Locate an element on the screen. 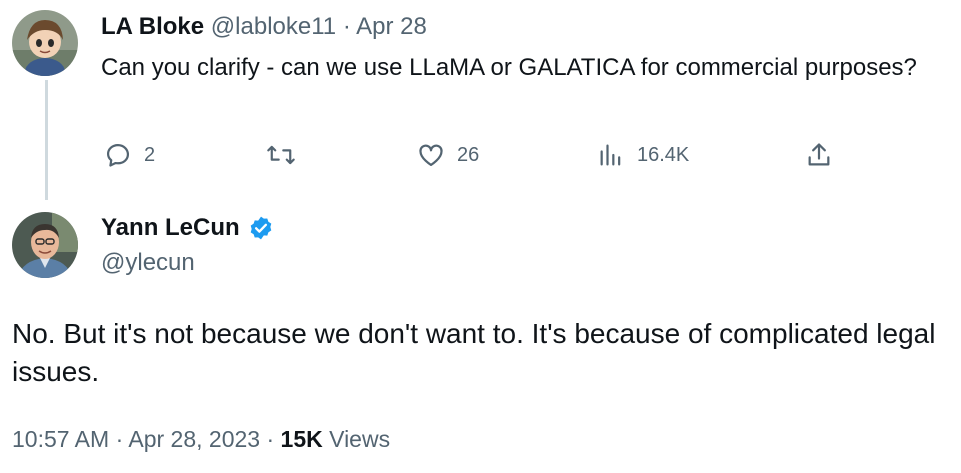 The image size is (961, 473). author-handle: @labloke11 is located at coordinates (273, 26).